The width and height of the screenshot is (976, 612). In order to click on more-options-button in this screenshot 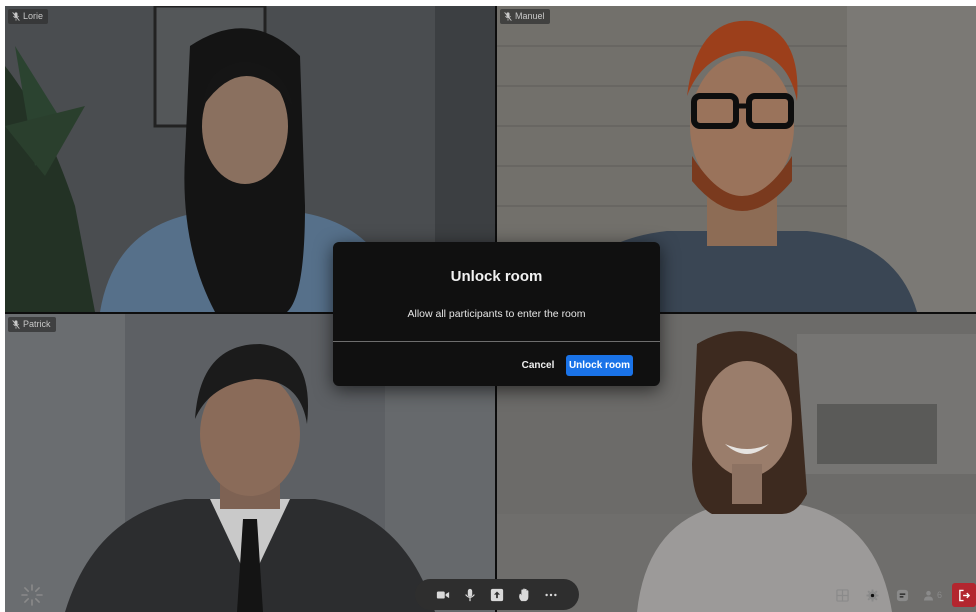, I will do `click(551, 595)`.